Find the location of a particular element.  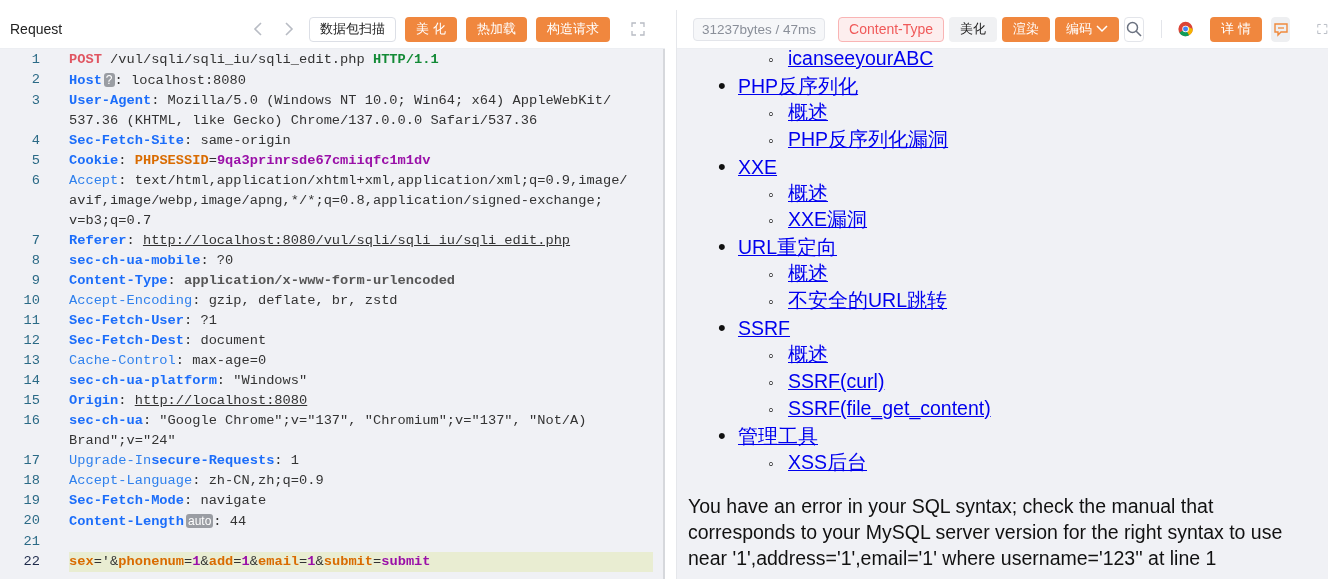

header-name: sec-ch-ua is located at coordinates (106, 420).